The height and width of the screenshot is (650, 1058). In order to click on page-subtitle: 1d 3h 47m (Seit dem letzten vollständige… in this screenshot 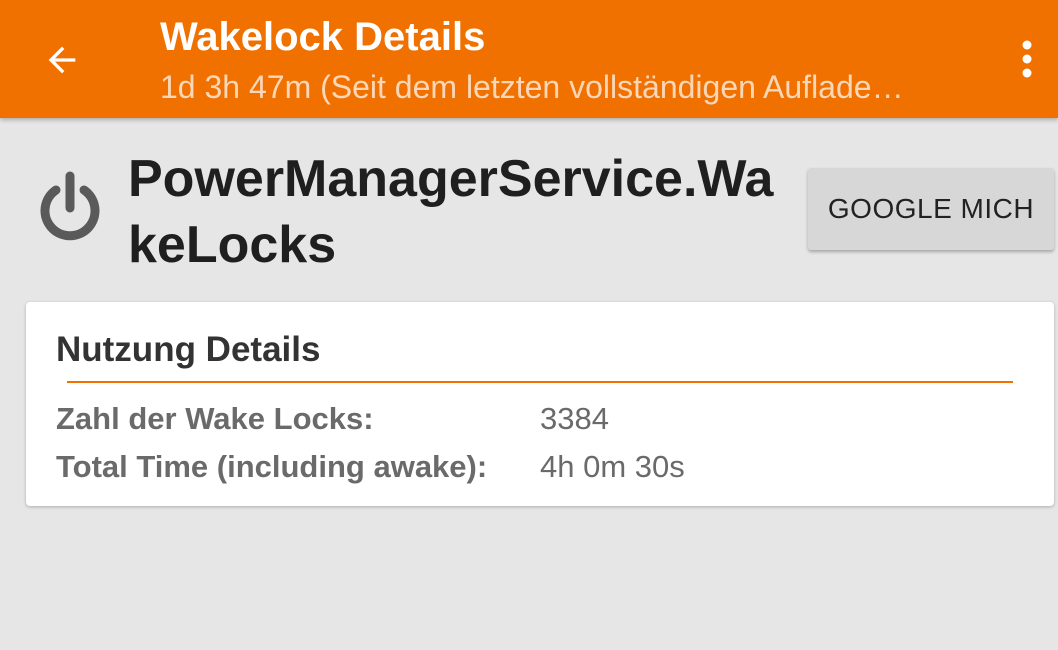, I will do `click(532, 87)`.